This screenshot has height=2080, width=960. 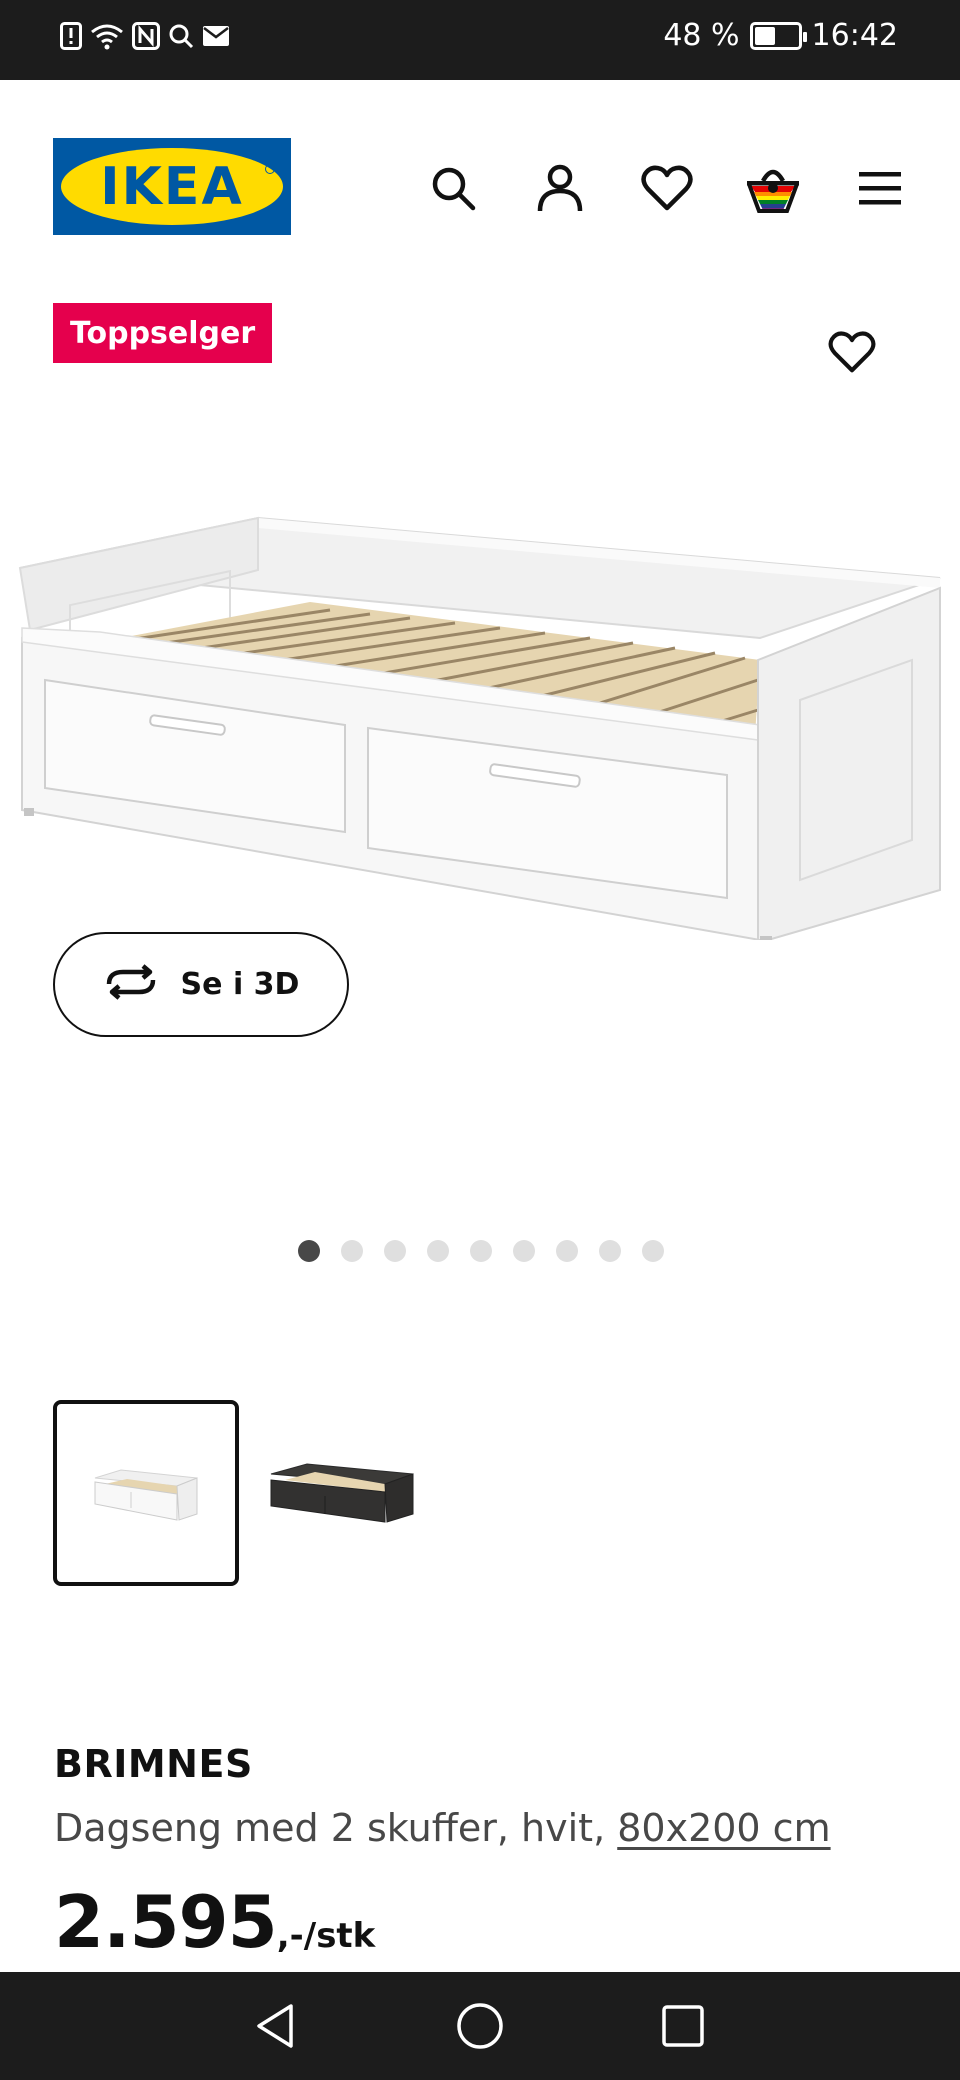 I want to click on clock: 16:42, so click(x=854, y=35).